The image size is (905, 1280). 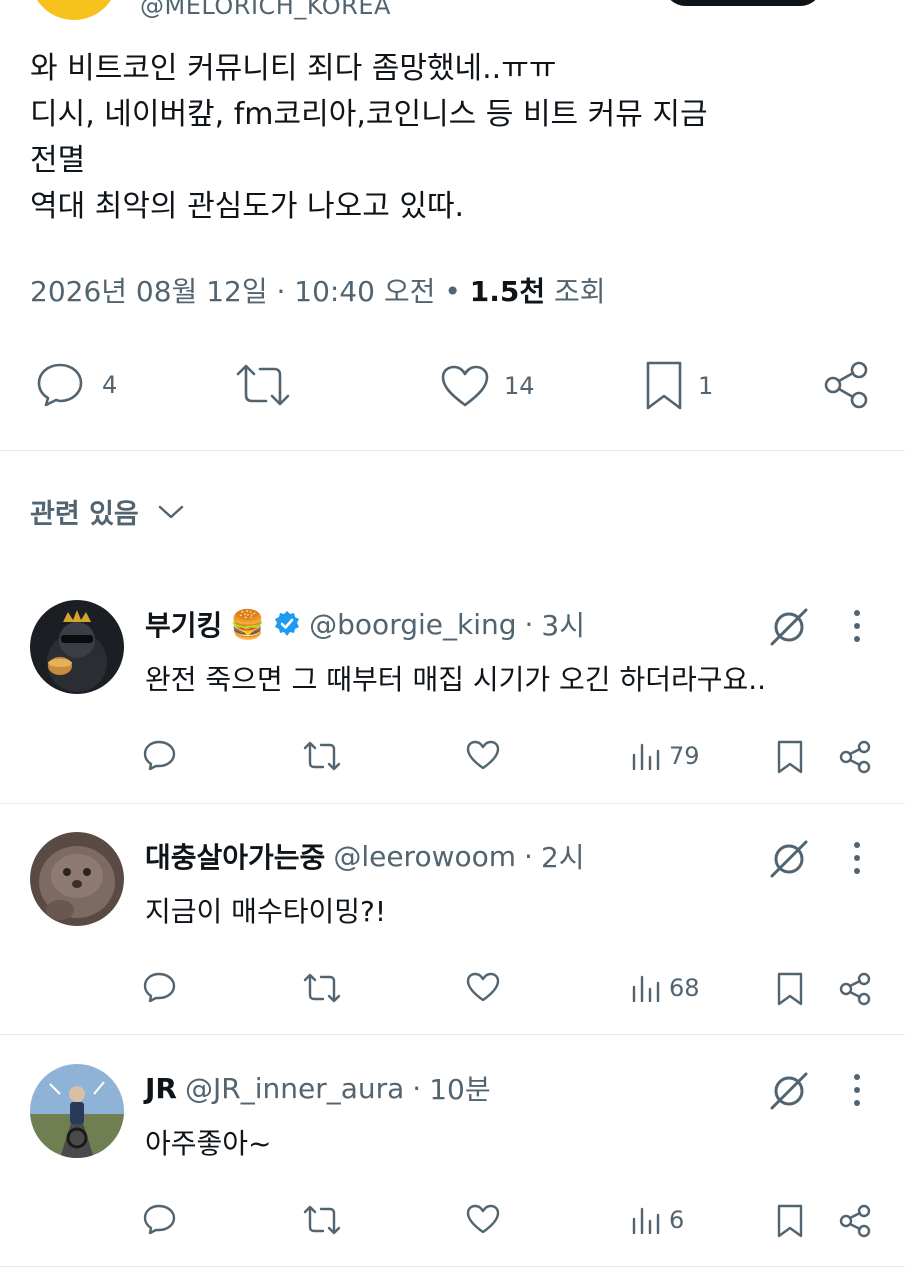 I want to click on related-sort-toggle: 관련 있음, so click(x=107, y=511).